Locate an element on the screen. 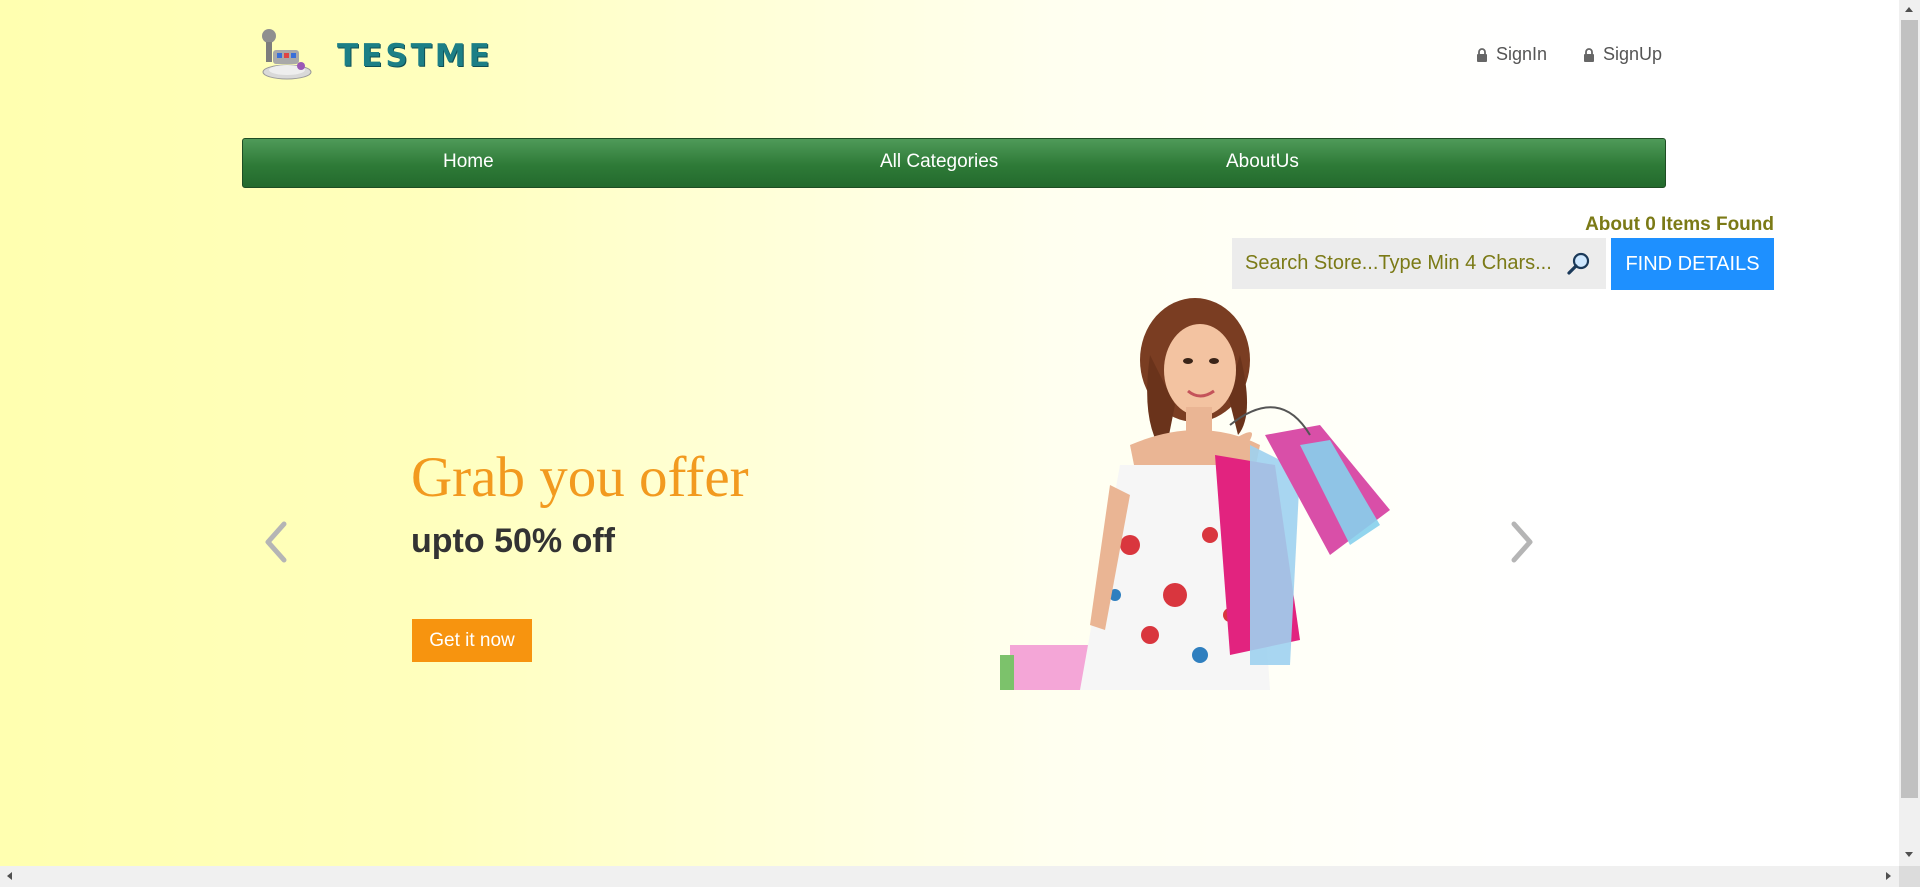  signin-link: SignIn is located at coordinates (1511, 54).